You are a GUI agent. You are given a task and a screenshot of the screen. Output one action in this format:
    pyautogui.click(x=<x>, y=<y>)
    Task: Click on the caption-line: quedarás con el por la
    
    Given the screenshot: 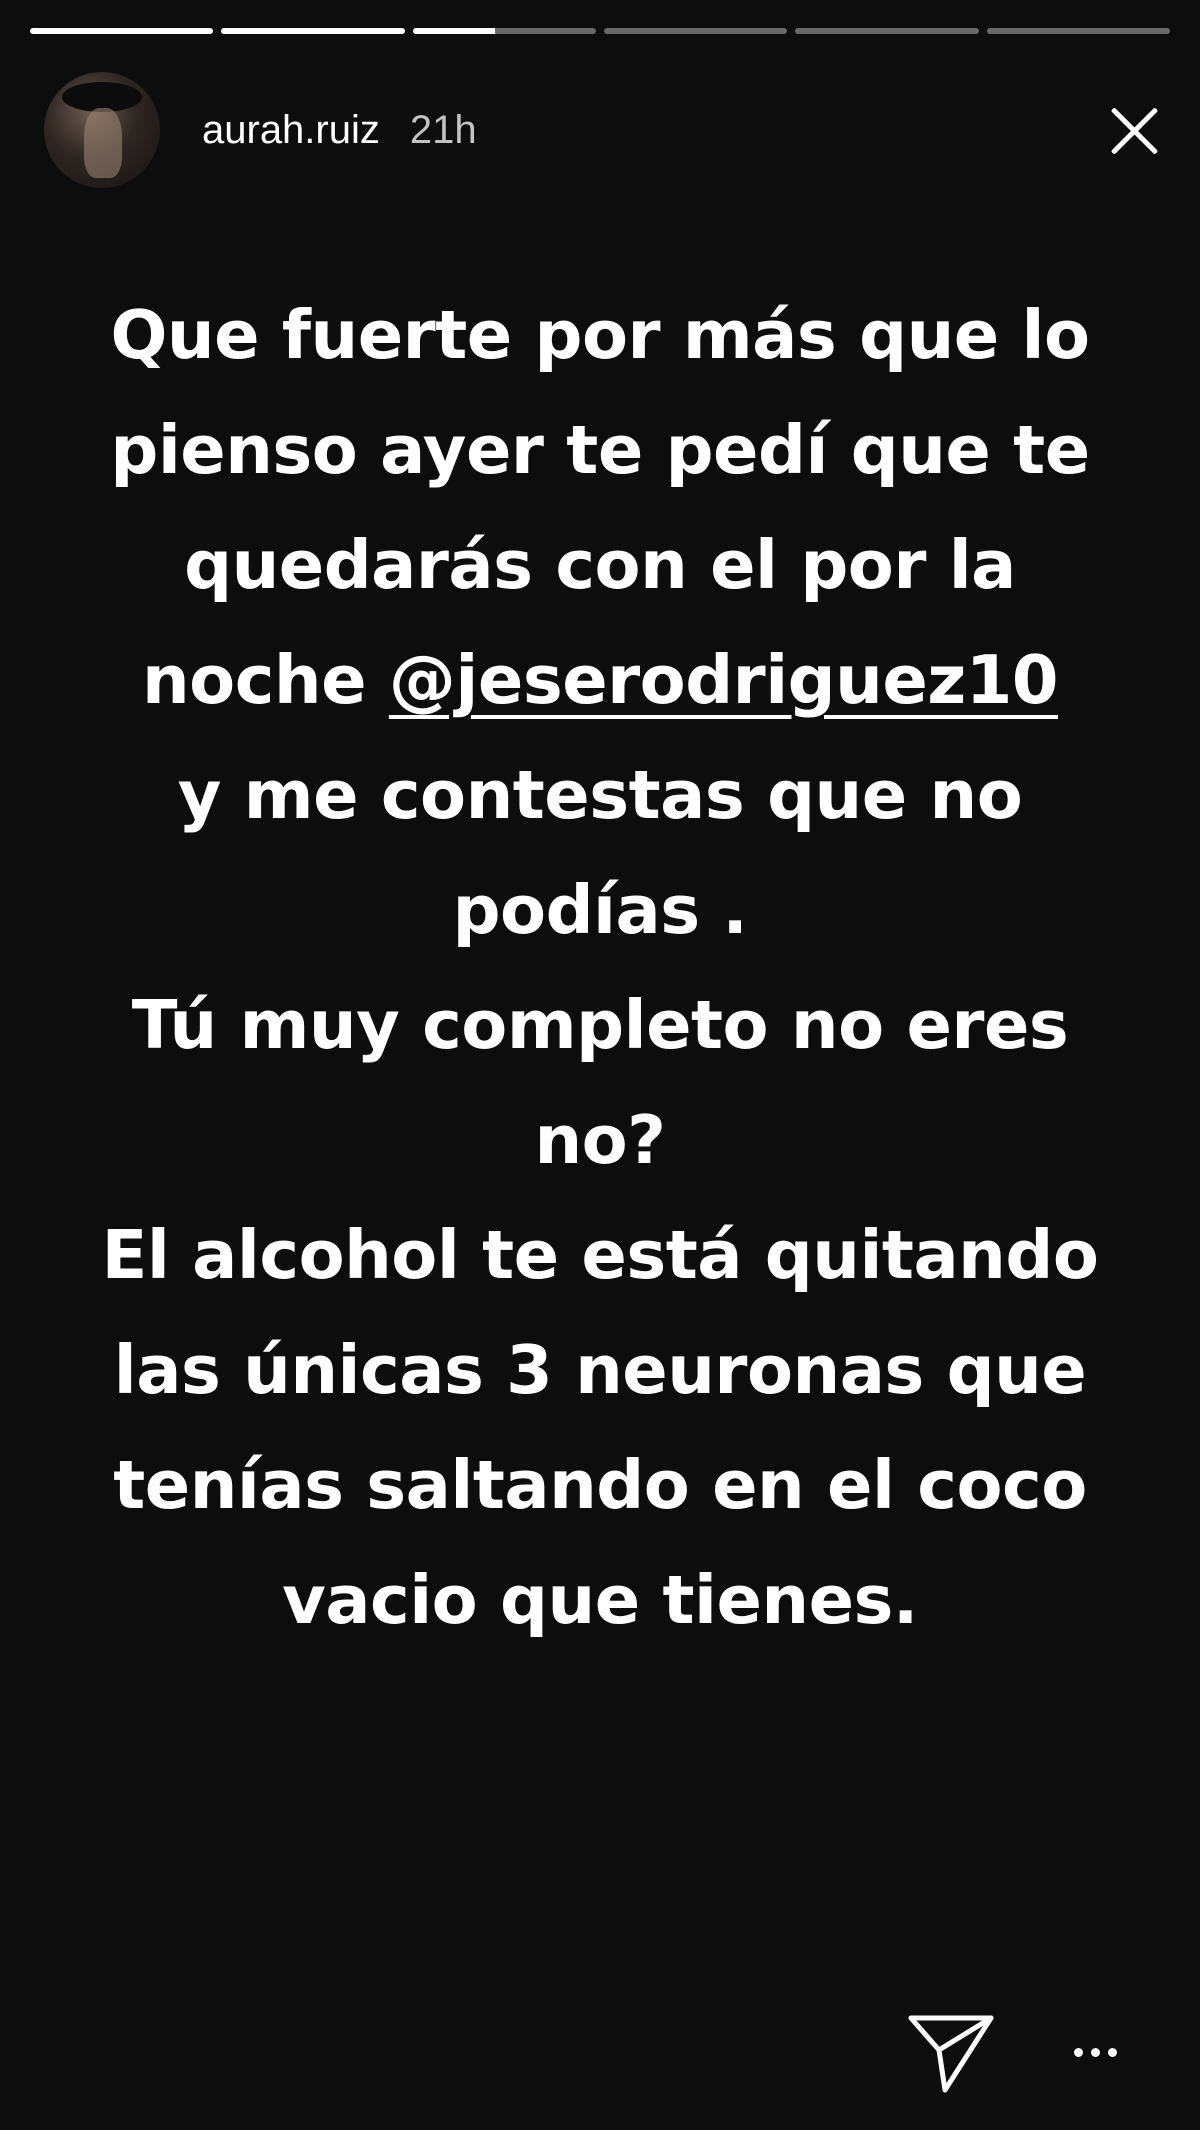 What is the action you would take?
    pyautogui.click(x=600, y=565)
    